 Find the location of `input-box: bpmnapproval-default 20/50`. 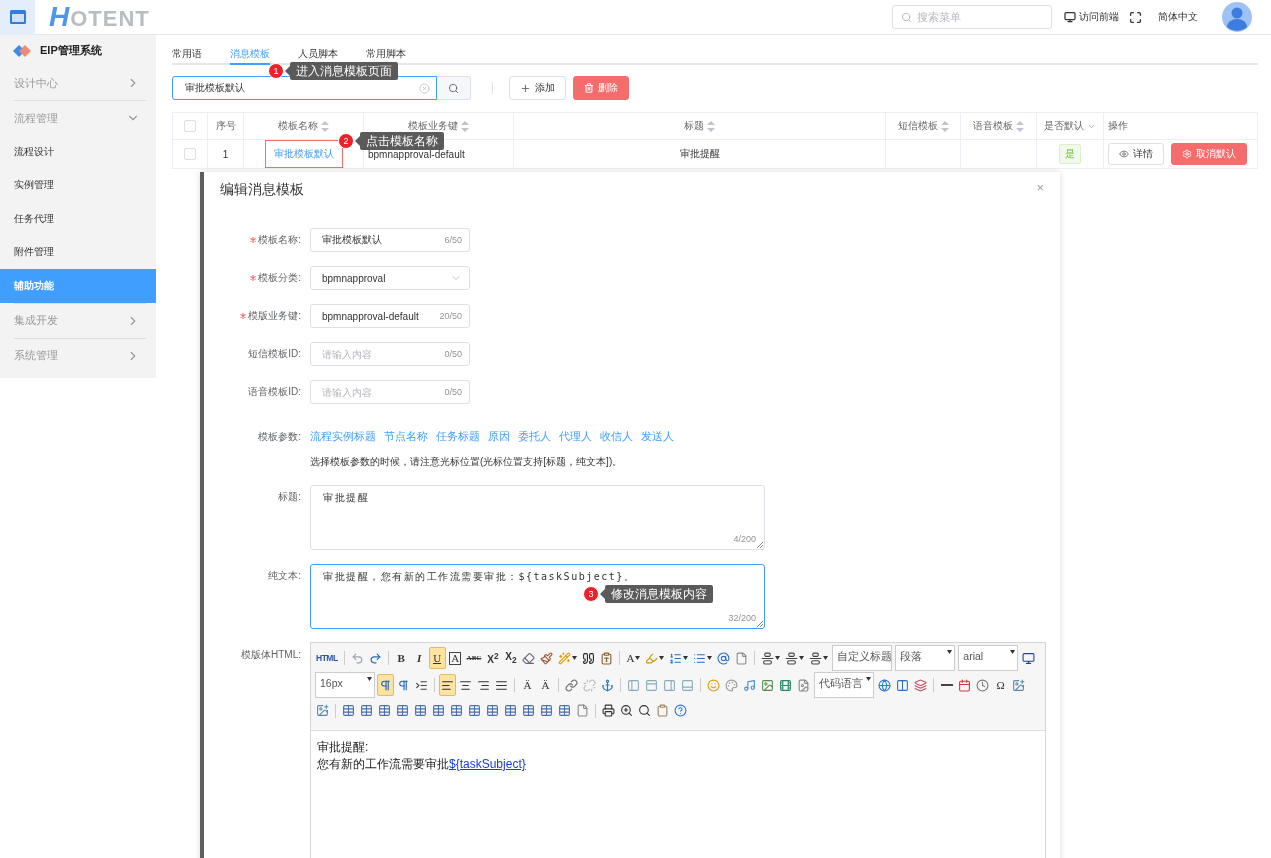

input-box: bpmnapproval-default 20/50 is located at coordinates (390, 316).